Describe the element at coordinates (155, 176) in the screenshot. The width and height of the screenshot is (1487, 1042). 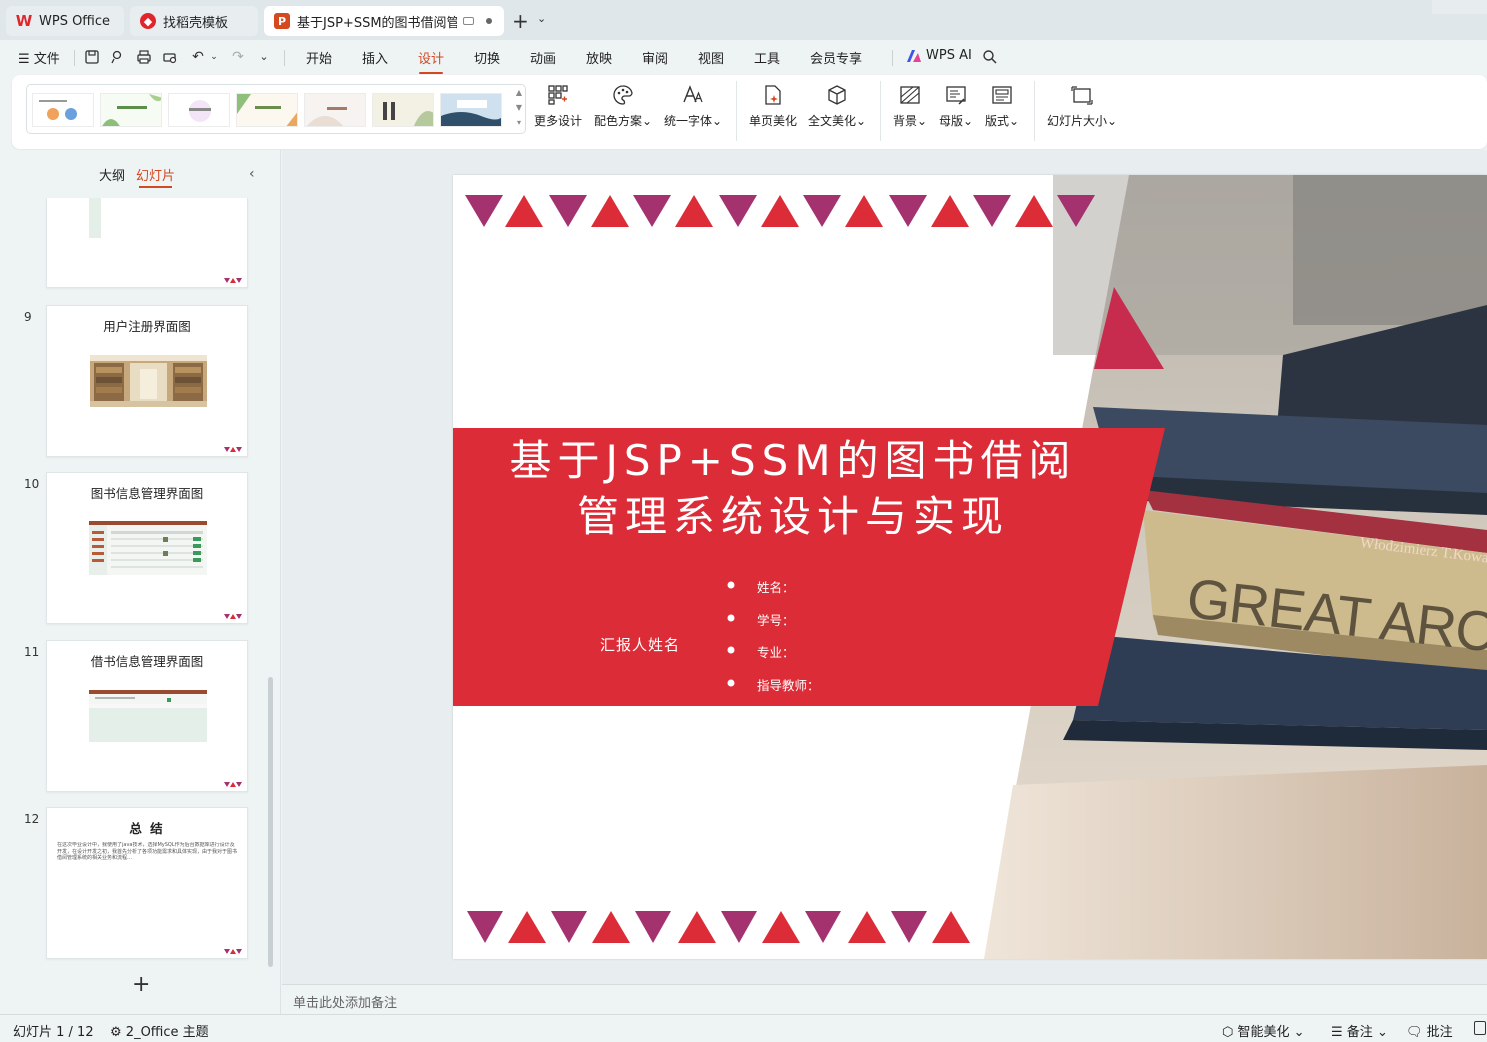
I see `tab-slides: 幻灯片` at that location.